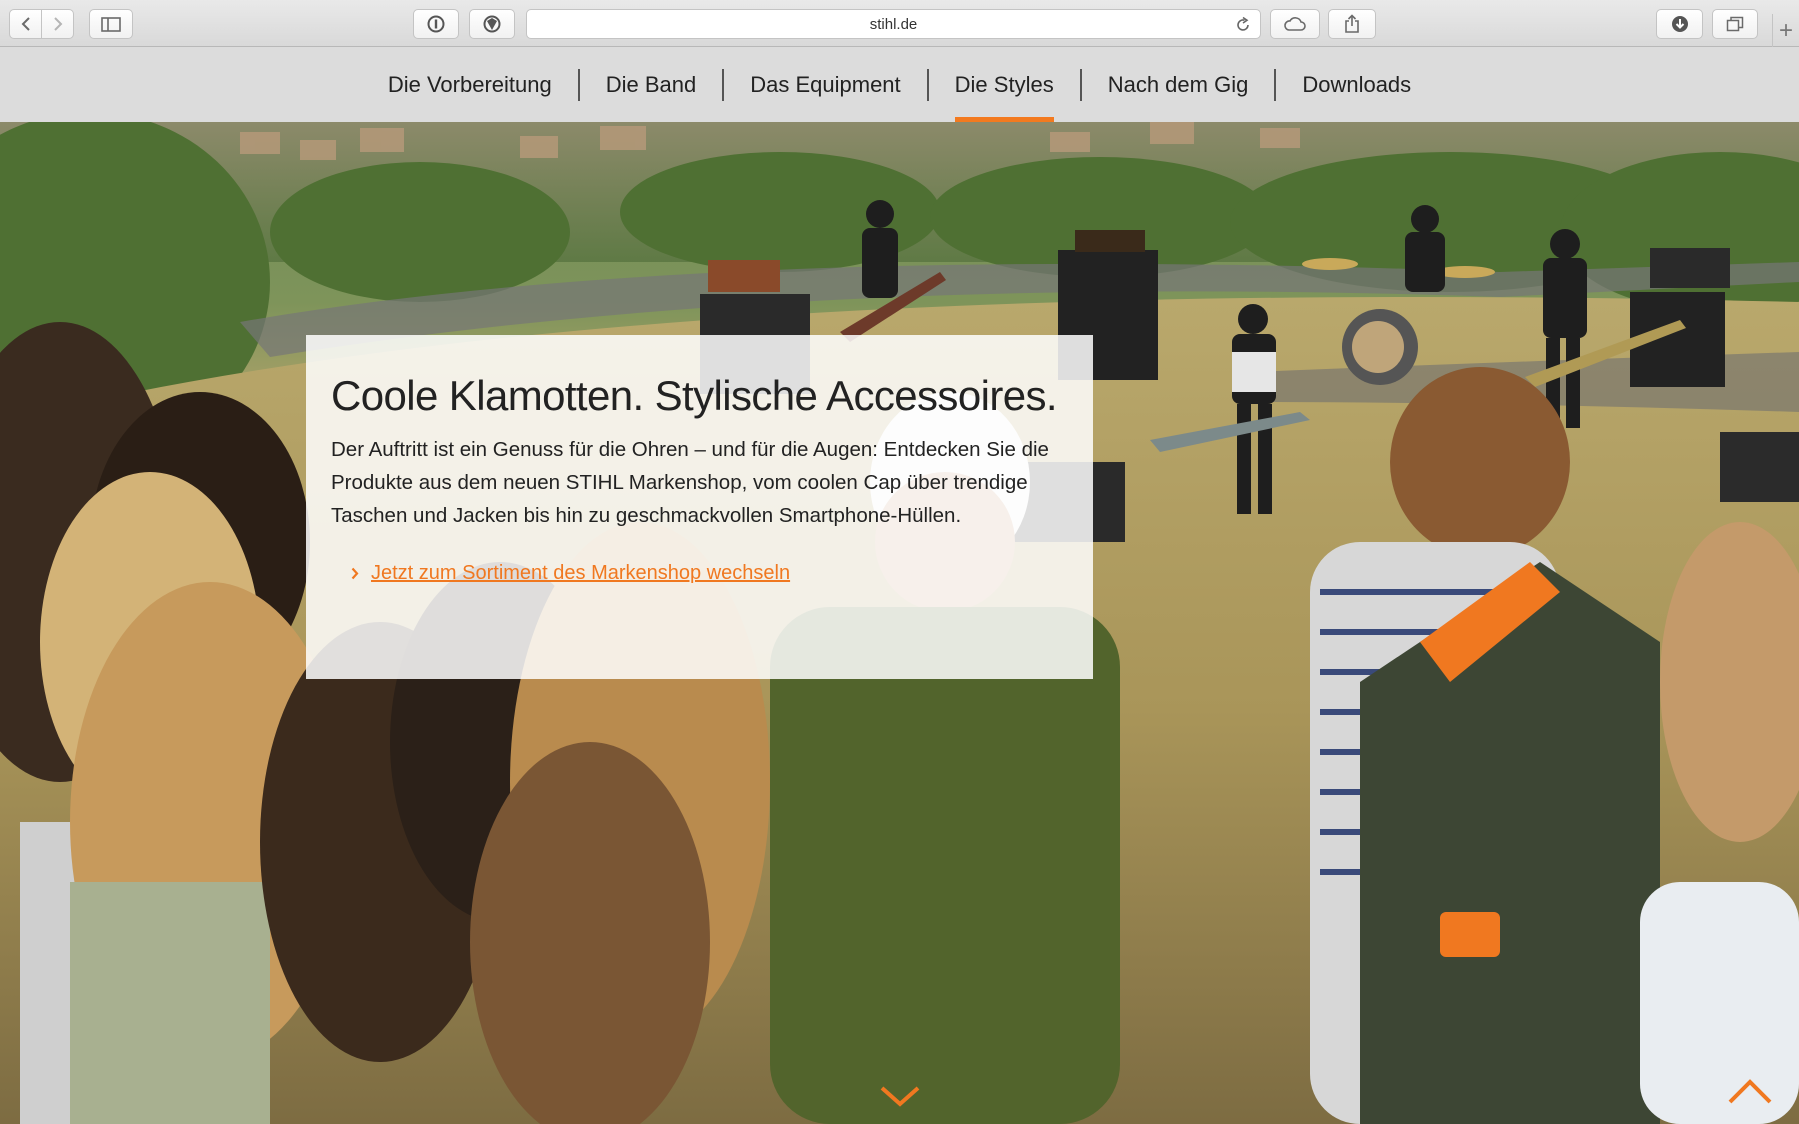 The width and height of the screenshot is (1799, 1124). I want to click on nav-item-label: Nach dem Gig, so click(1178, 84).